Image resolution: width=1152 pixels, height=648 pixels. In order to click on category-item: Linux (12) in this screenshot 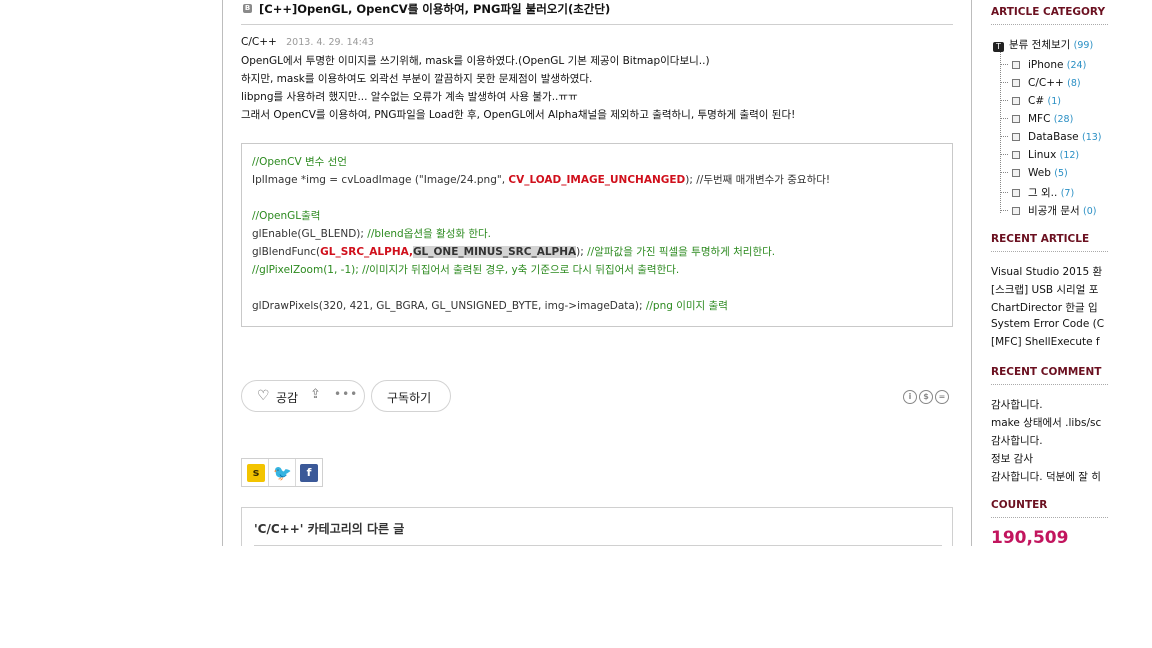, I will do `click(1039, 155)`.